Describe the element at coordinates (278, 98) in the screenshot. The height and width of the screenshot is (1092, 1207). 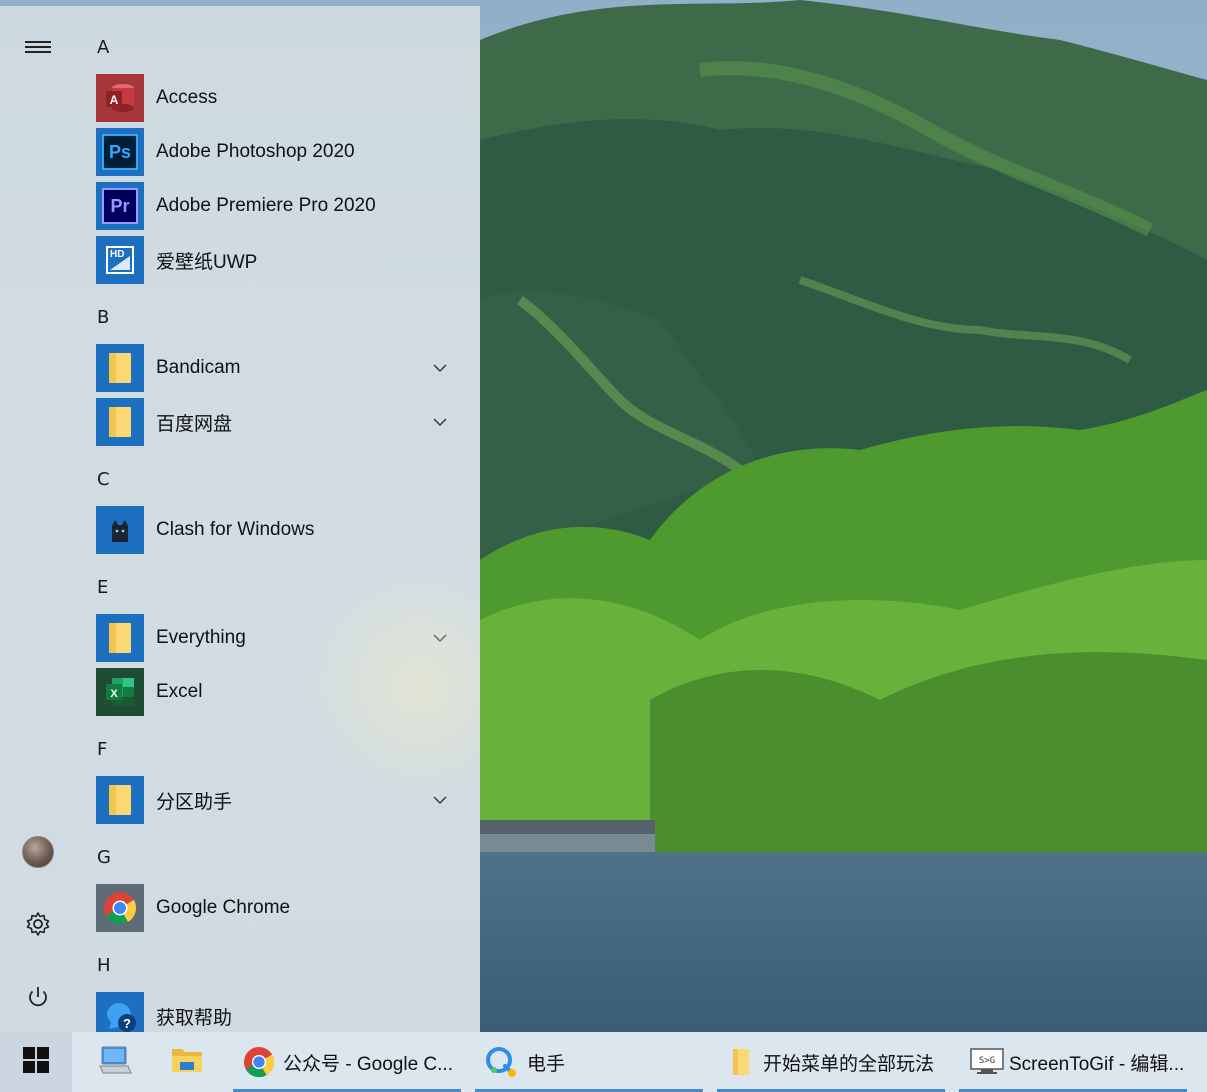
I see `app-item-access: A Access` at that location.